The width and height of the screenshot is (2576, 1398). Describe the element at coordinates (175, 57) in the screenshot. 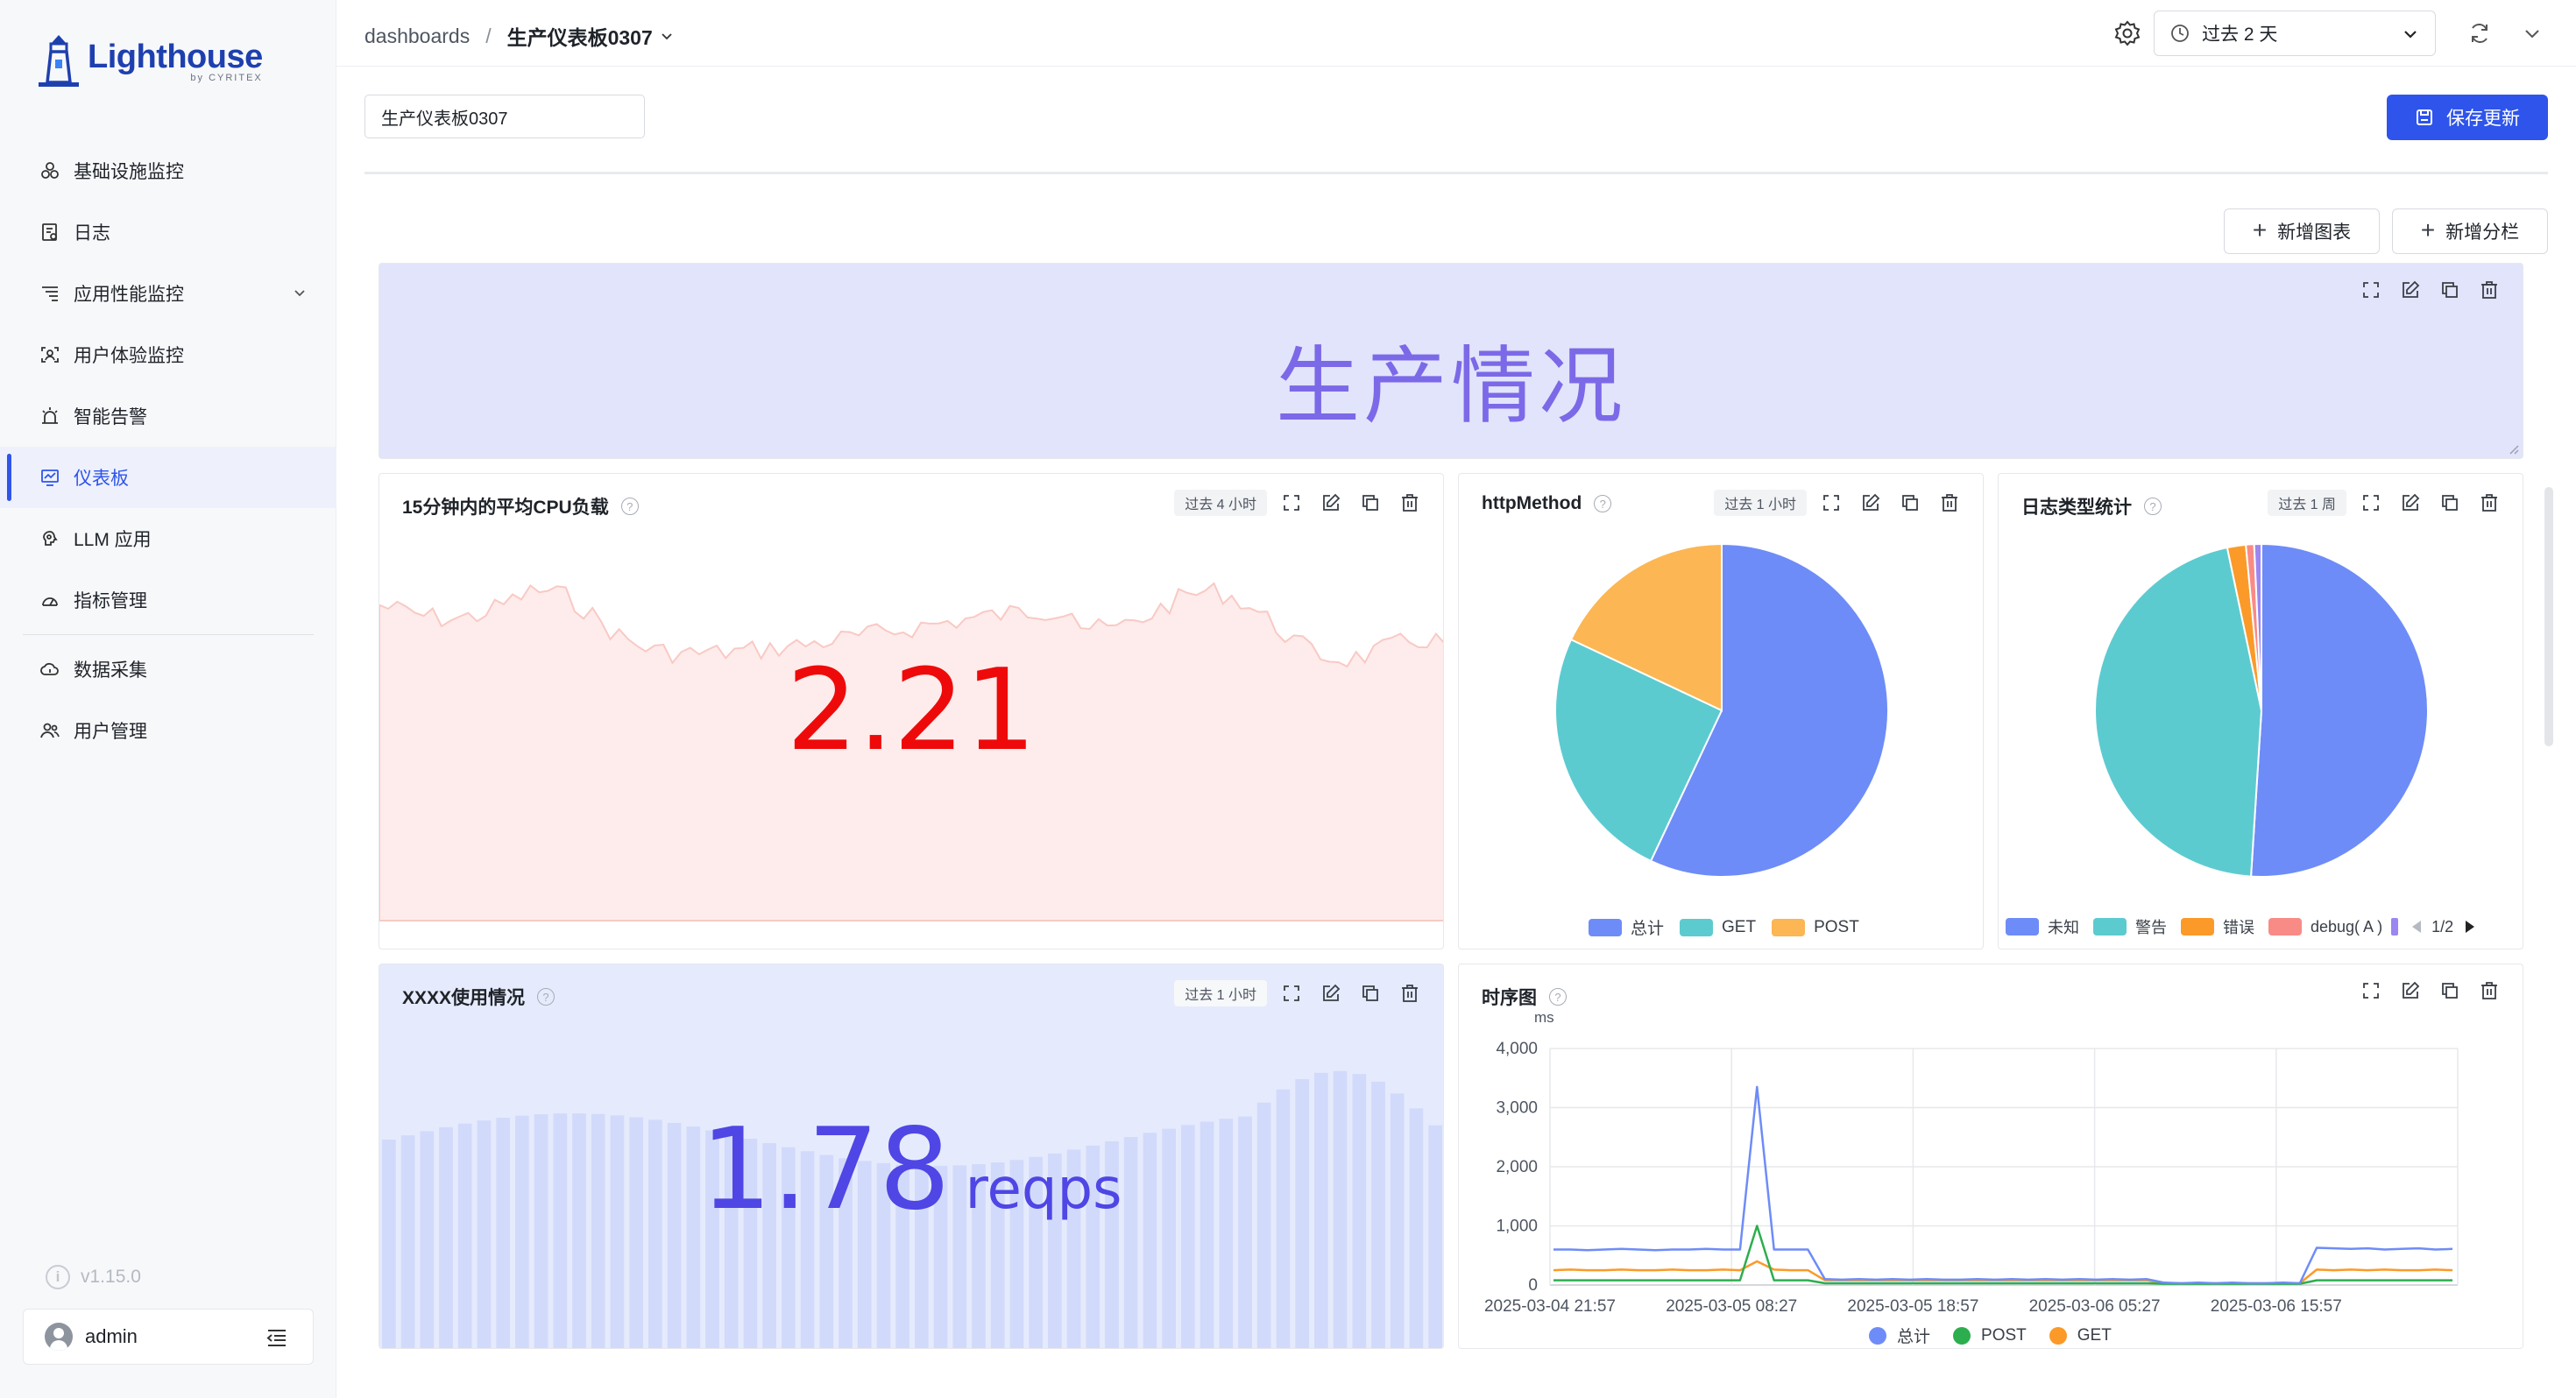

I see `logo-title: Lighthouse` at that location.